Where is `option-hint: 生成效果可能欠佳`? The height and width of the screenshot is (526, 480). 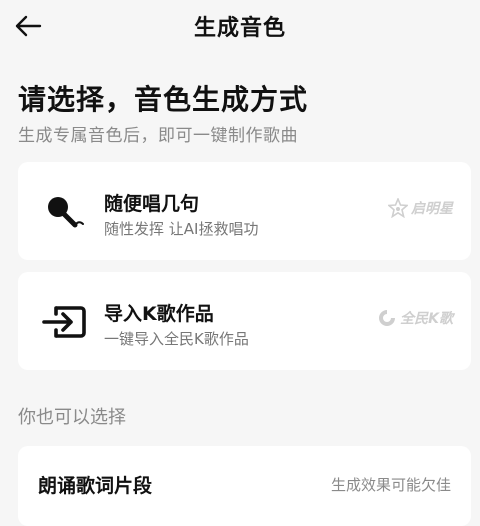
option-hint: 生成效果可能欠佳 is located at coordinates (390, 485).